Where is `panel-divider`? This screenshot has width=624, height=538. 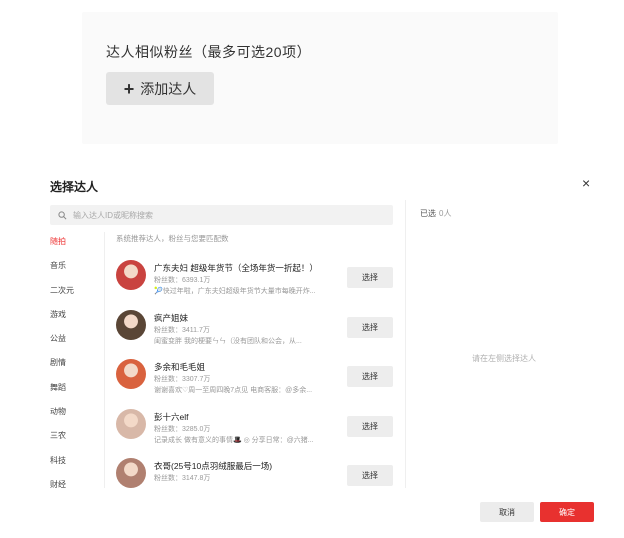
panel-divider is located at coordinates (405, 344).